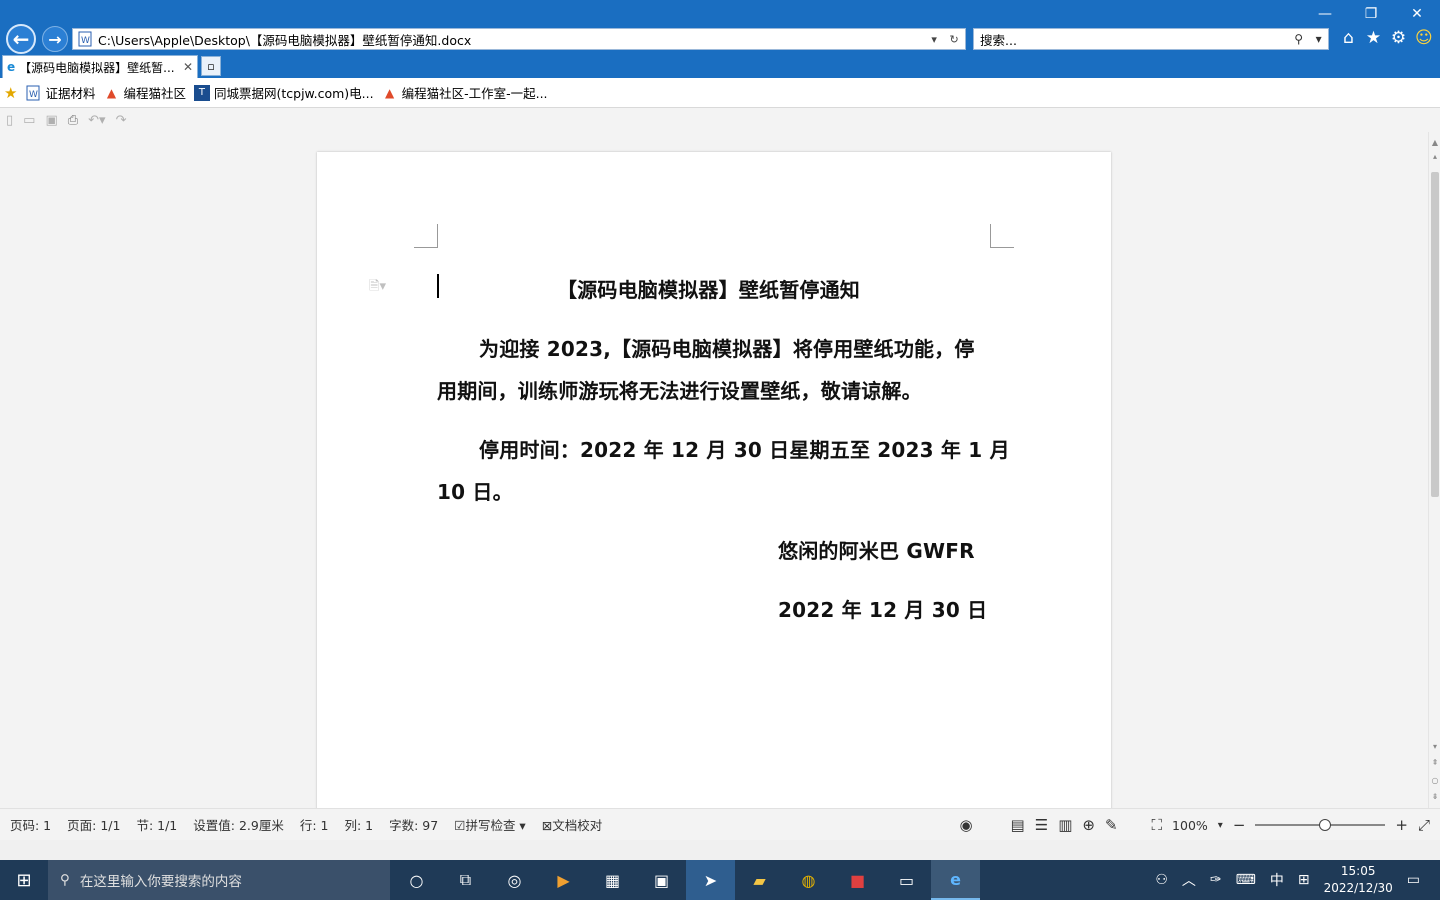 The width and height of the screenshot is (1440, 900). I want to click on close-button: ✕, so click(1417, 14).